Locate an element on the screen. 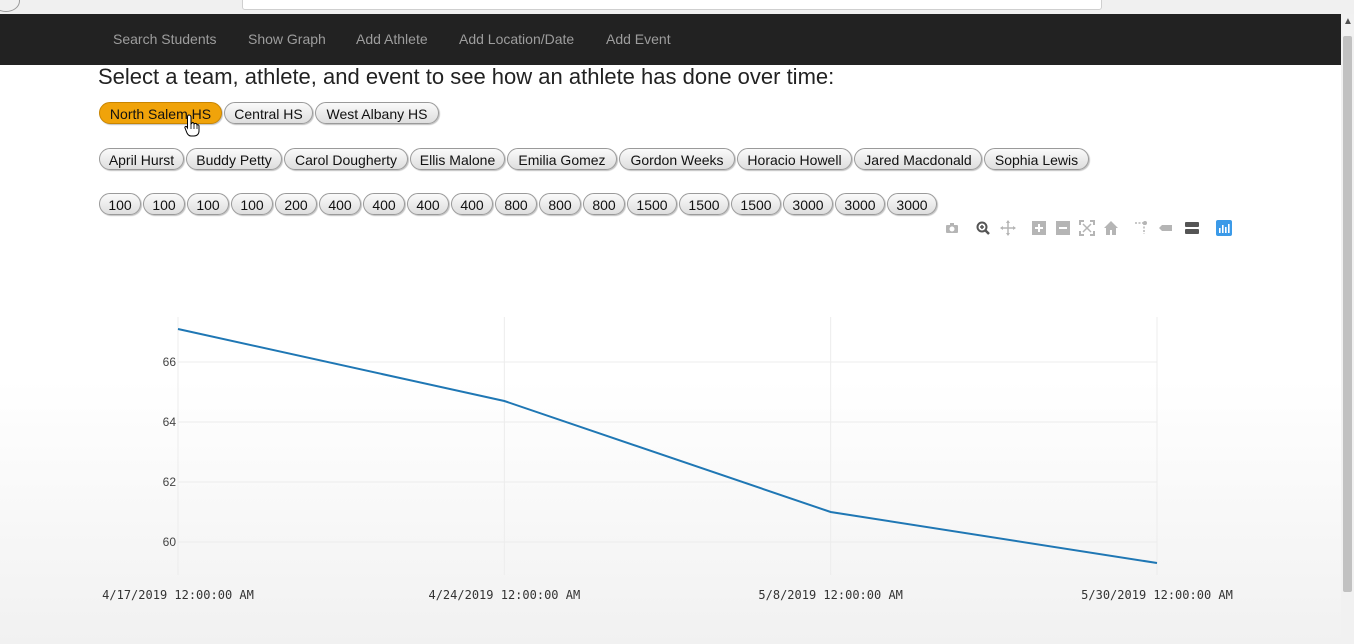 This screenshot has width=1354, height=644. y-tick-label: 60 is located at coordinates (170, 542).